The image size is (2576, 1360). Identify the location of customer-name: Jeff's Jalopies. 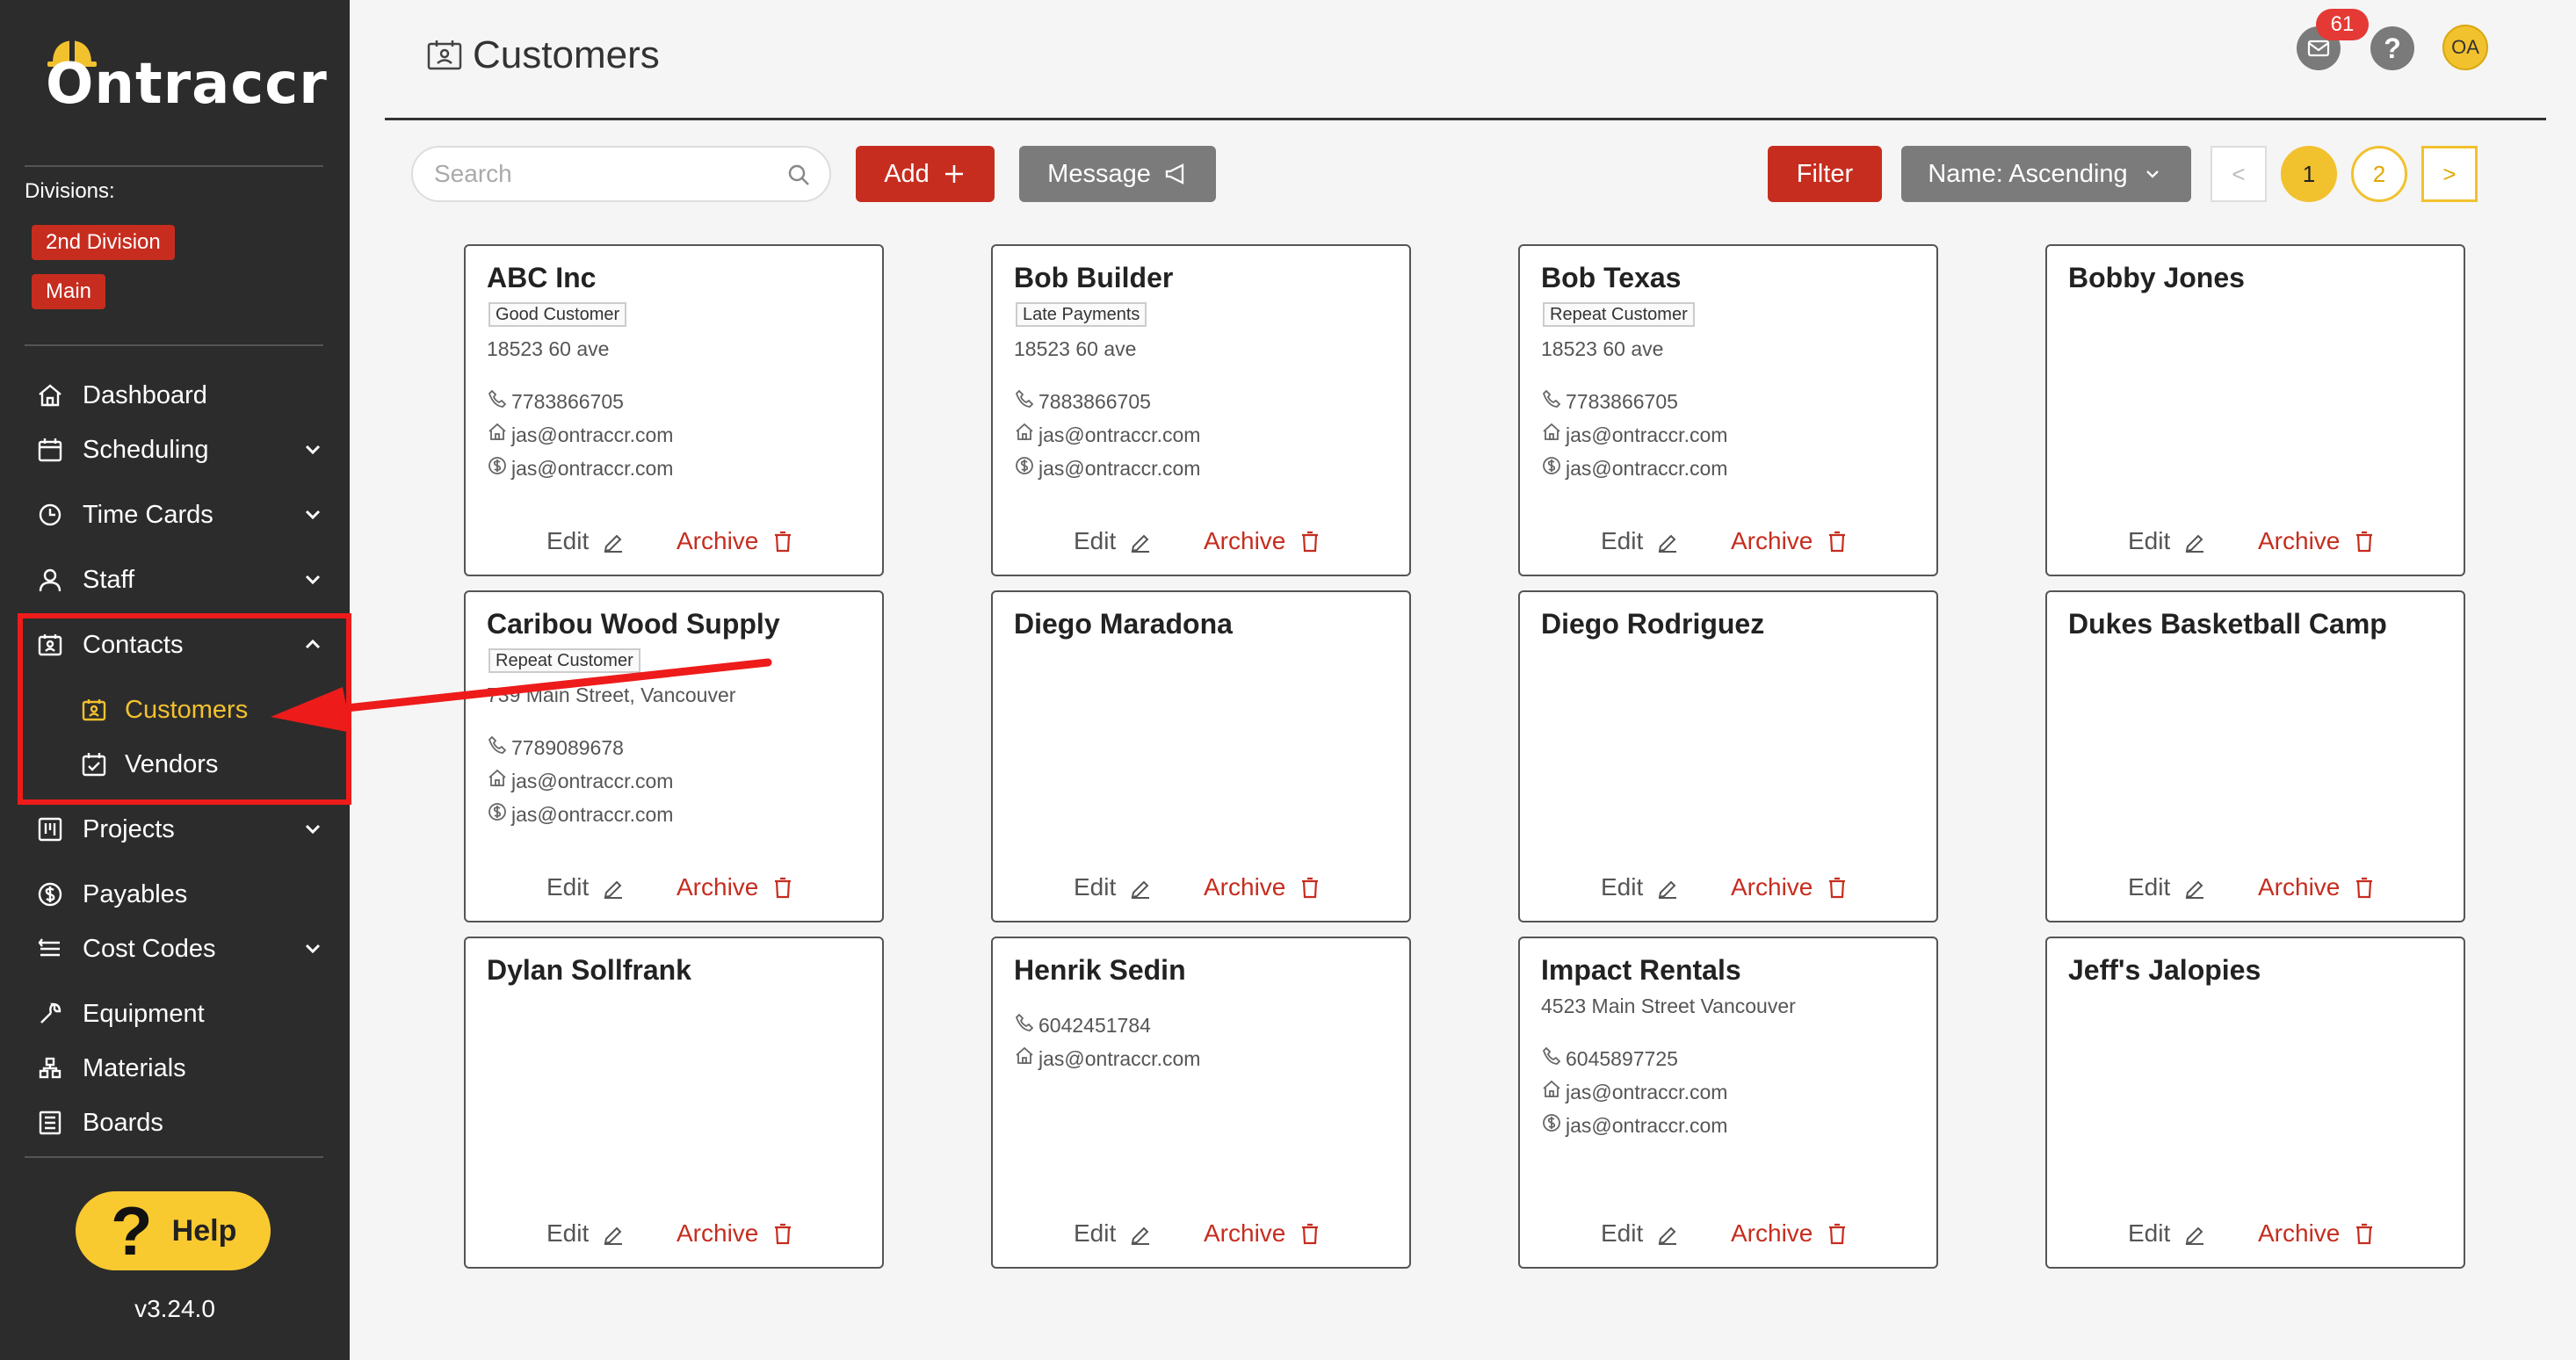
(2164, 970).